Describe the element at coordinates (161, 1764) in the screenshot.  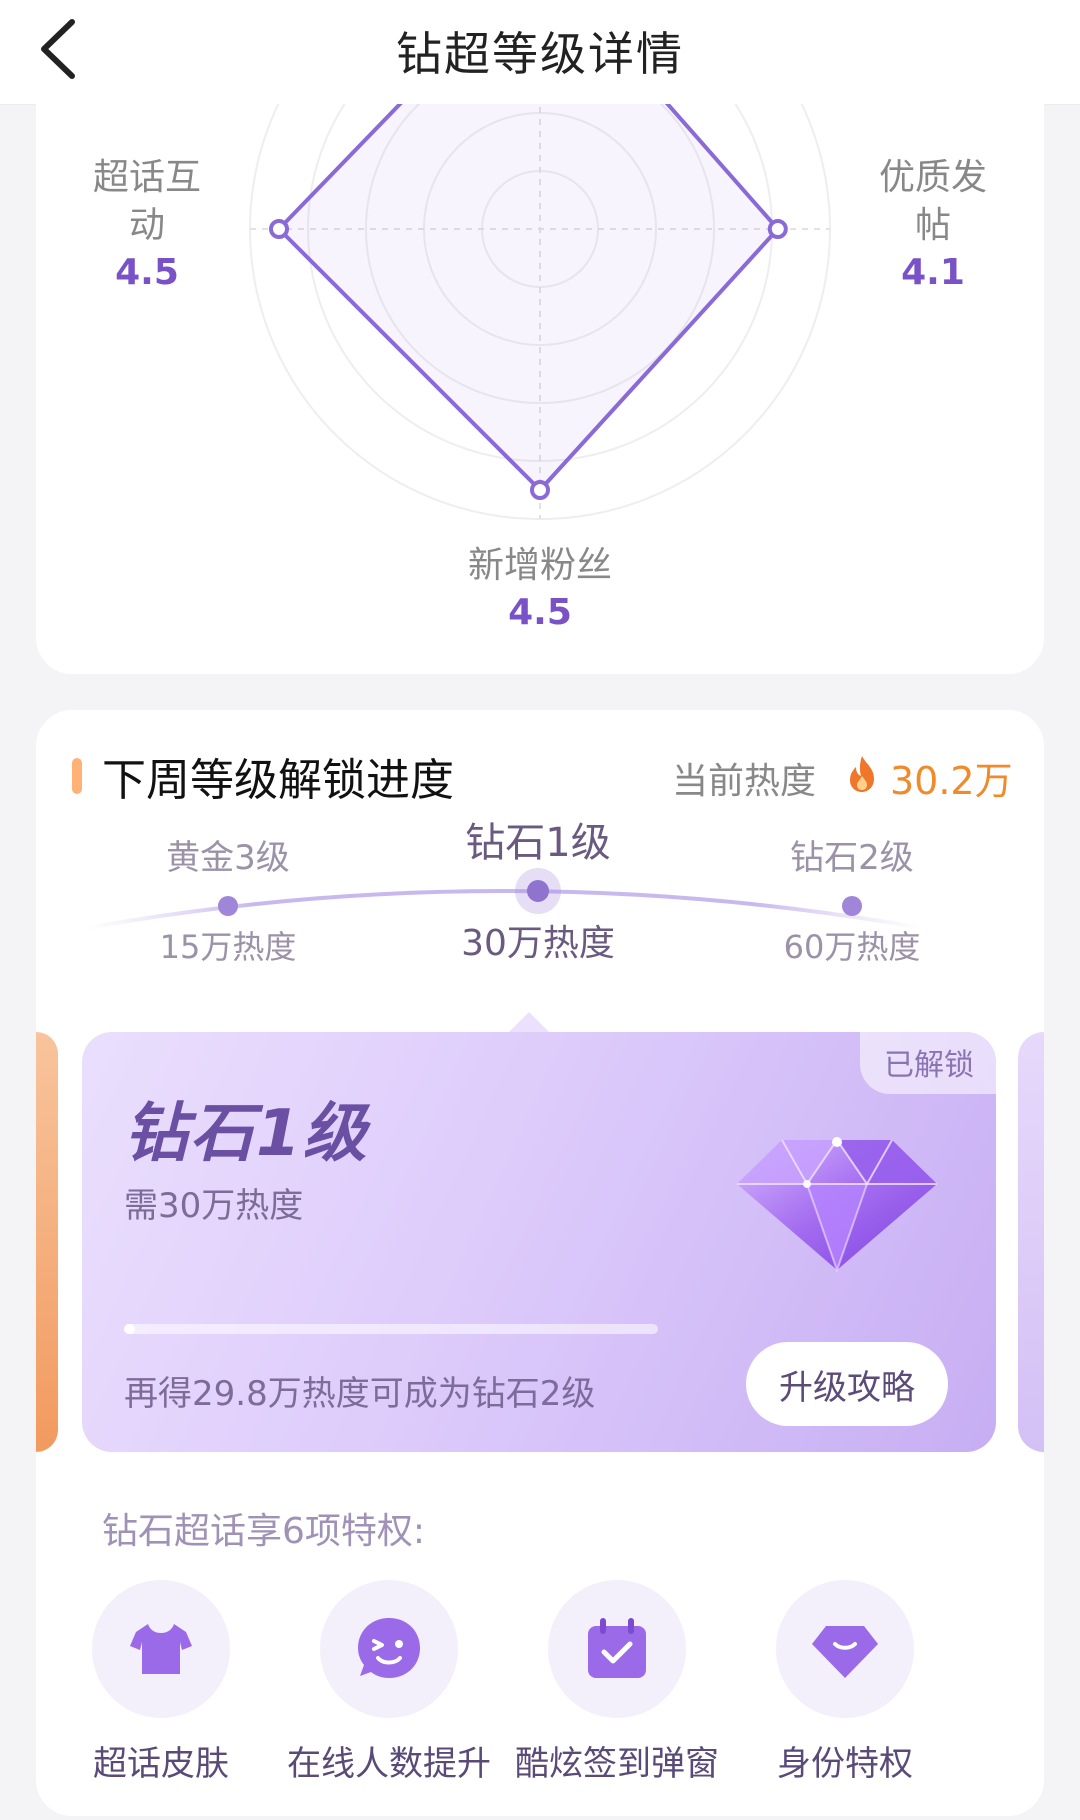
I see `privilege-label: 超话皮肤` at that location.